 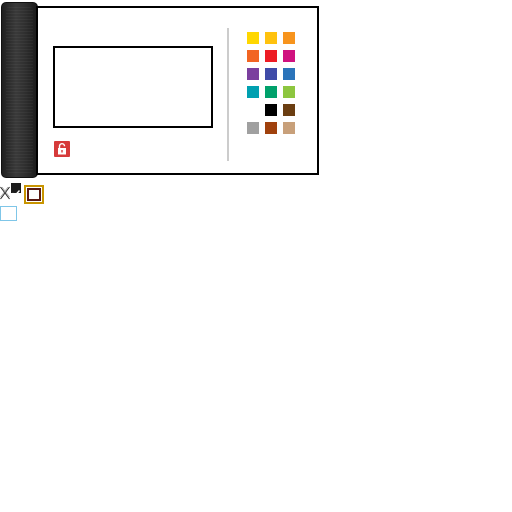 What do you see at coordinates (133, 87) in the screenshot?
I see `text-area` at bounding box center [133, 87].